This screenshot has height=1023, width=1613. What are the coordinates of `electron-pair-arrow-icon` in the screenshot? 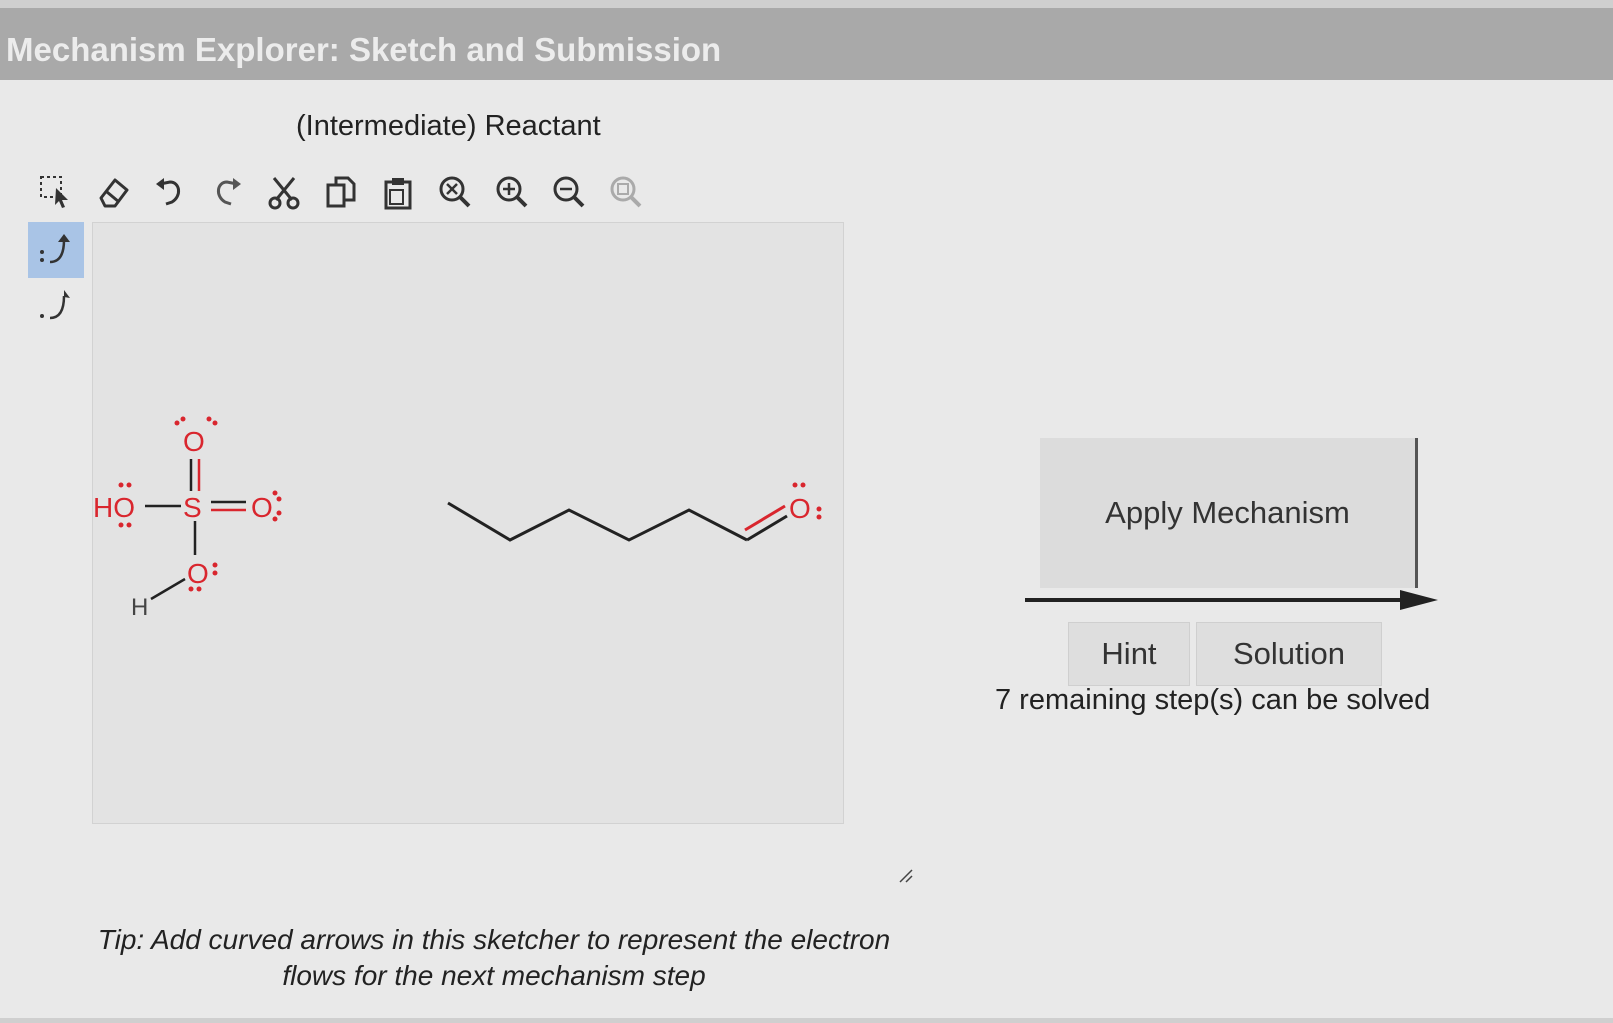 It's located at (56, 250).